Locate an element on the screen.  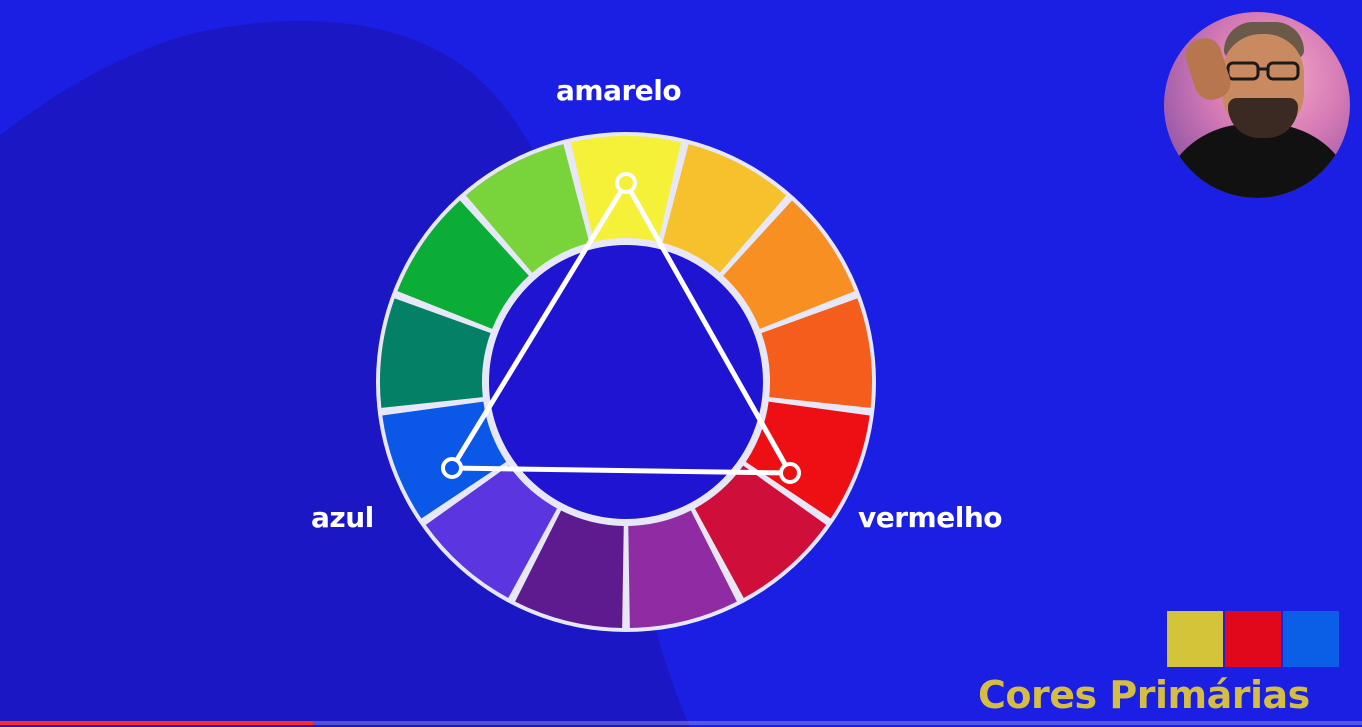
label-azul: azul is located at coordinates (342, 517).